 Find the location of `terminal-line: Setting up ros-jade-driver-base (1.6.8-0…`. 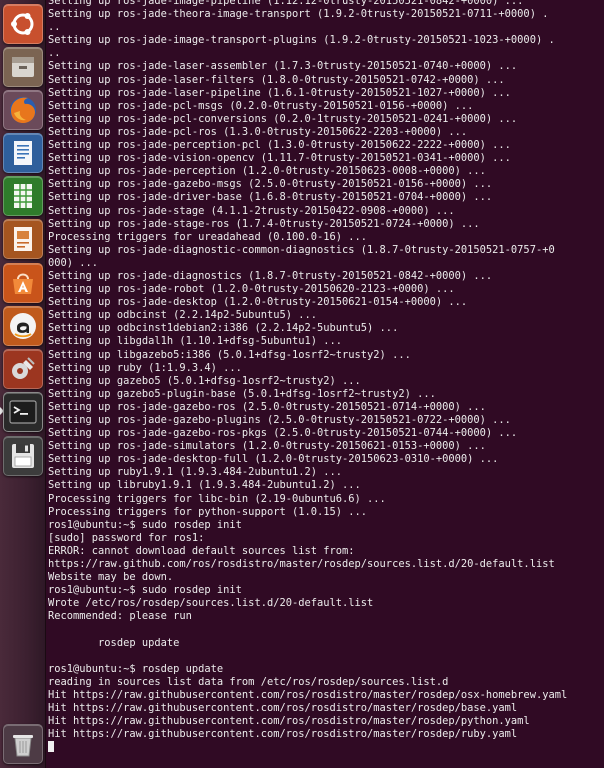

terminal-line: Setting up ros-jade-driver-base (1.6.8-0… is located at coordinates (270, 197).